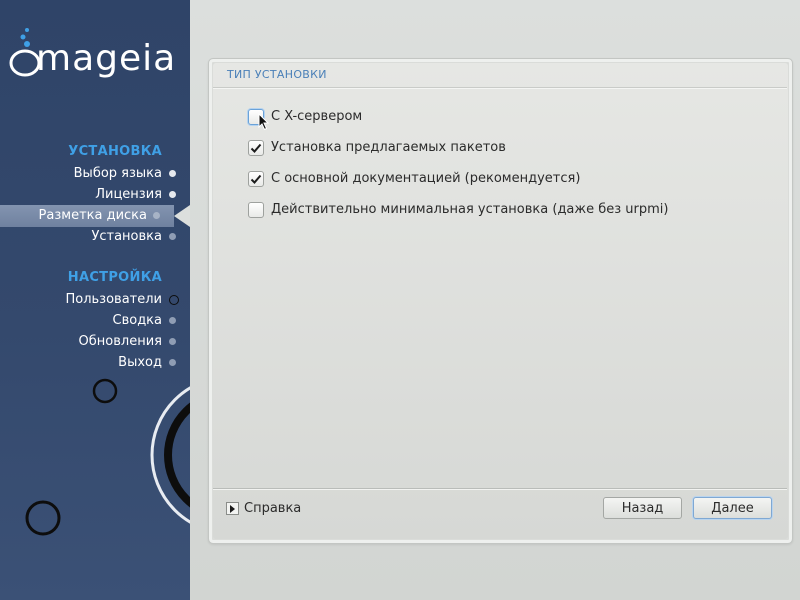  Describe the element at coordinates (137, 320) in the screenshot. I see `step-label: Сводка` at that location.